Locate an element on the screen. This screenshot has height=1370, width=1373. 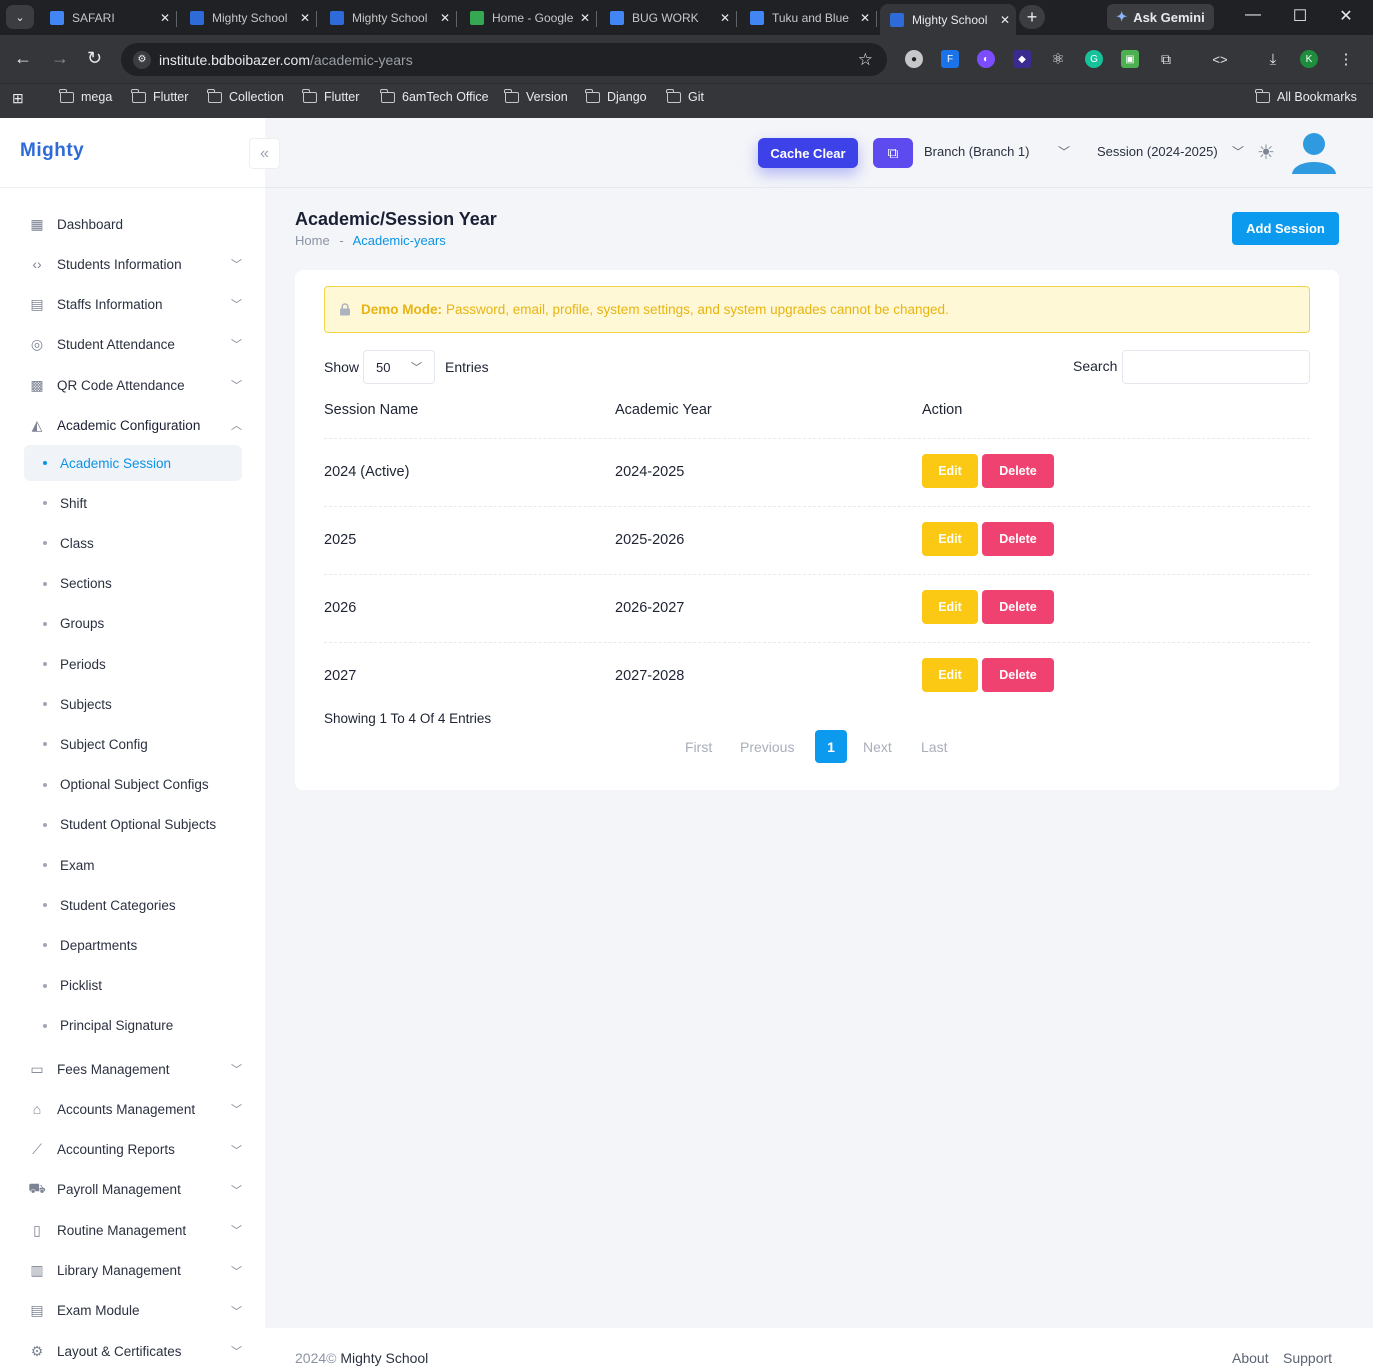
sidebar-subitem-student-categories: Student Categories is located at coordinates (133, 905).